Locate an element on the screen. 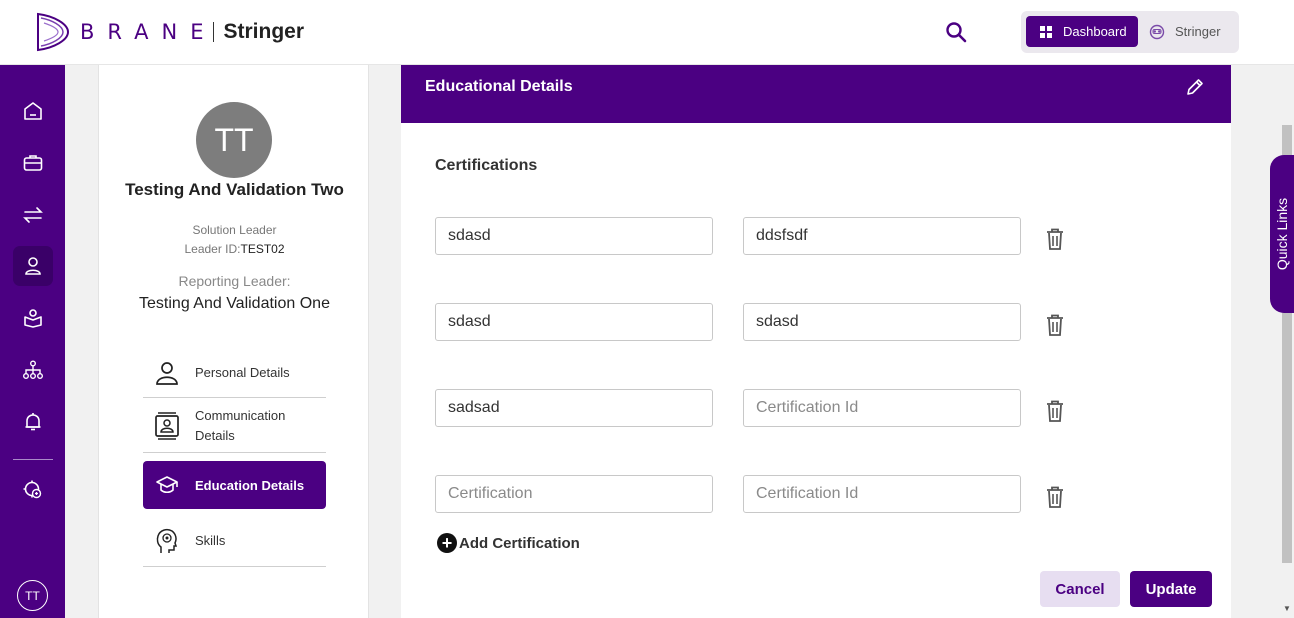  org-chart-icon is located at coordinates (33, 369).